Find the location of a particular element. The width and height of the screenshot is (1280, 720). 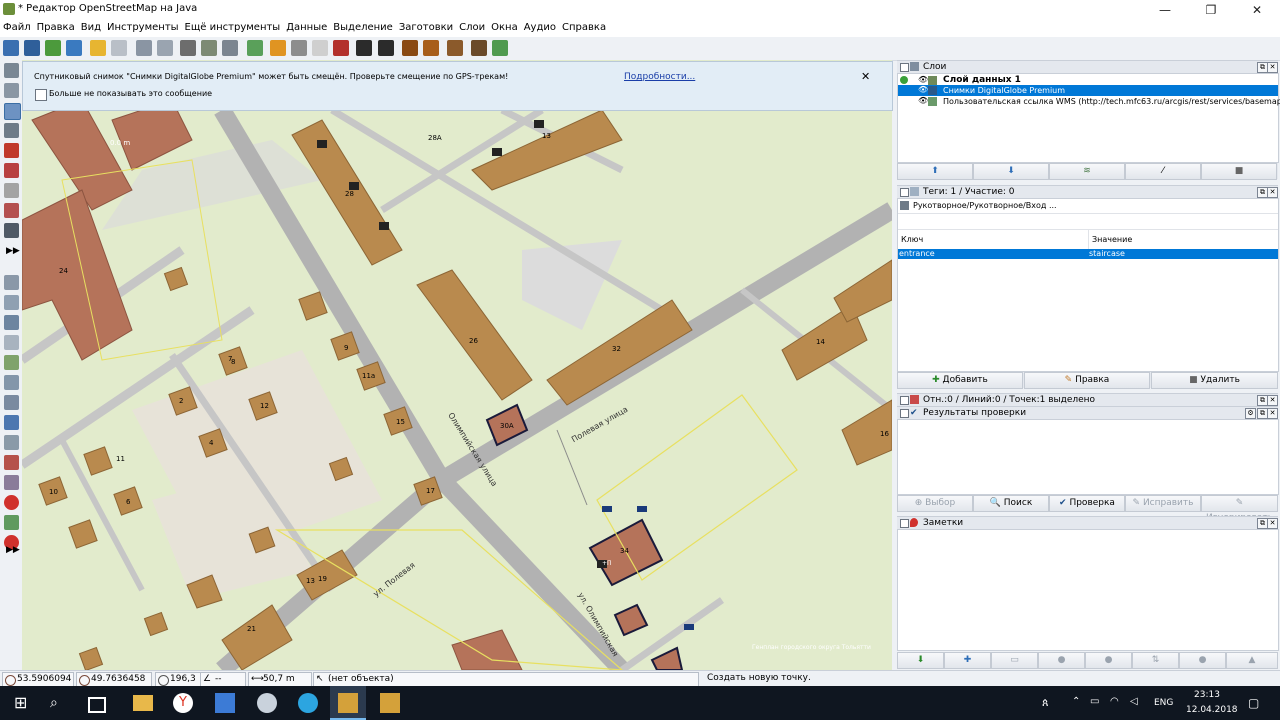

menu-file: Файл is located at coordinates (17, 26).